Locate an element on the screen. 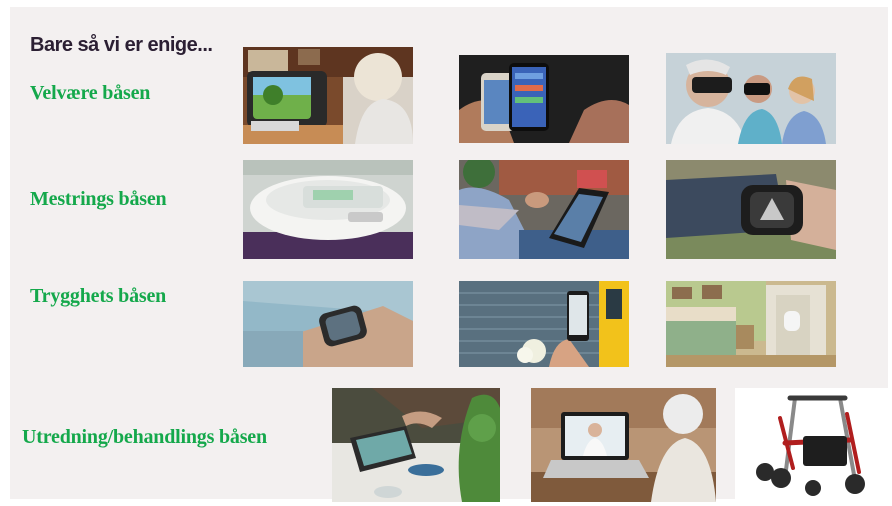  photo-video-consultation-laptop is located at coordinates (623, 445).